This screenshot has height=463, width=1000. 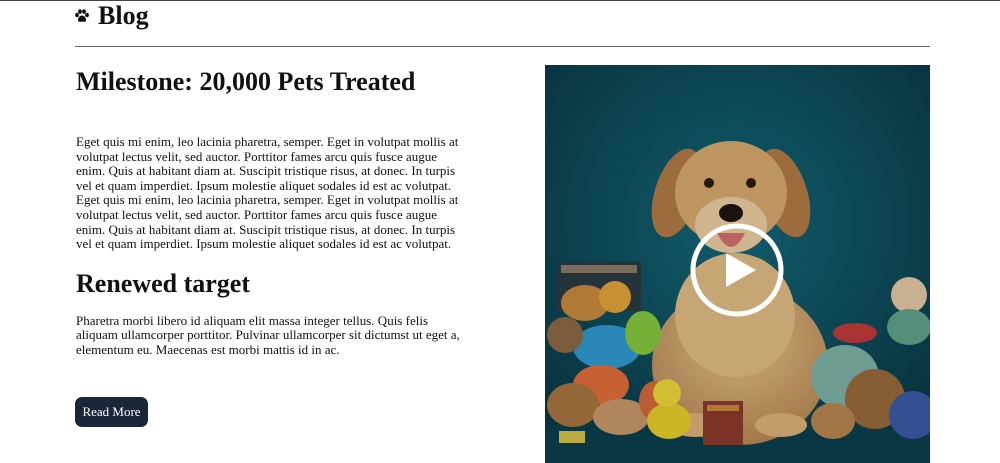 What do you see at coordinates (163, 283) in the screenshot?
I see `section-title: Renewed target` at bounding box center [163, 283].